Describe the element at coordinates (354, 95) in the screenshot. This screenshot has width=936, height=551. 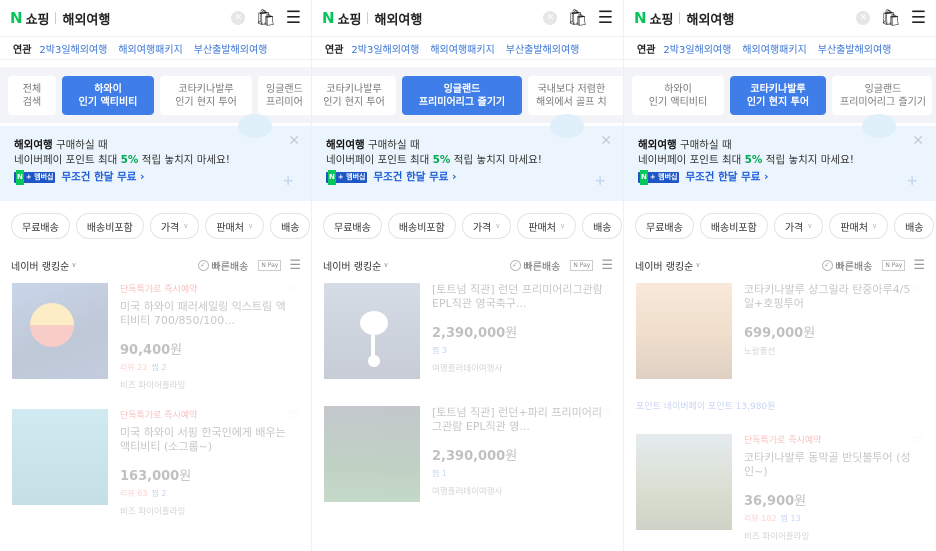
I see `category-tab: 코타키나발루 인기 현지 투어` at that location.